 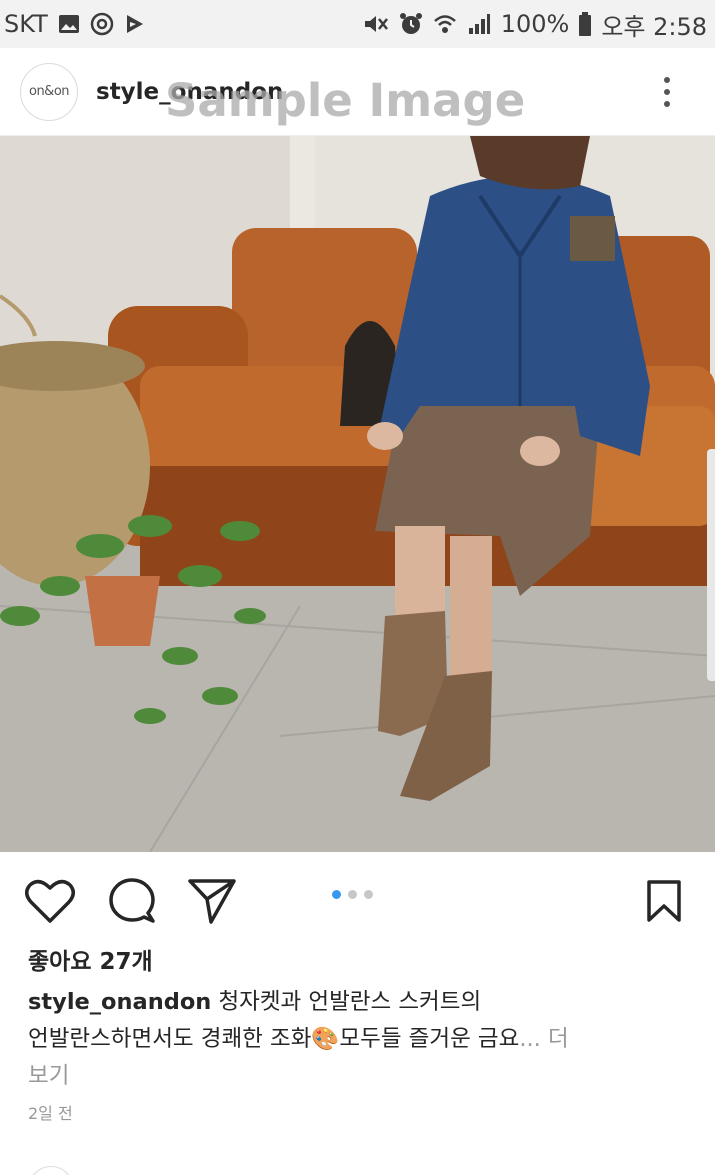 What do you see at coordinates (48, 1076) in the screenshot?
I see `more-link-part2: 보기` at bounding box center [48, 1076].